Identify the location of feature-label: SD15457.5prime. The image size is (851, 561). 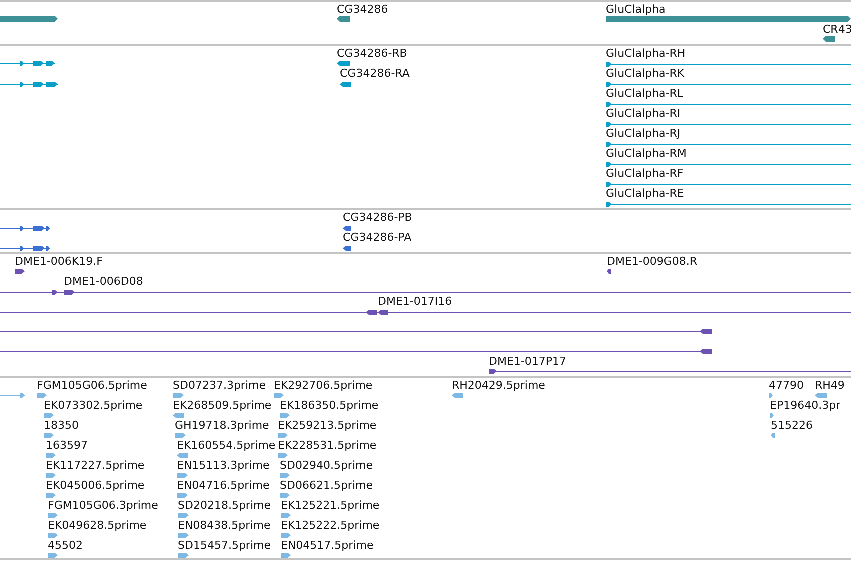
(224, 545).